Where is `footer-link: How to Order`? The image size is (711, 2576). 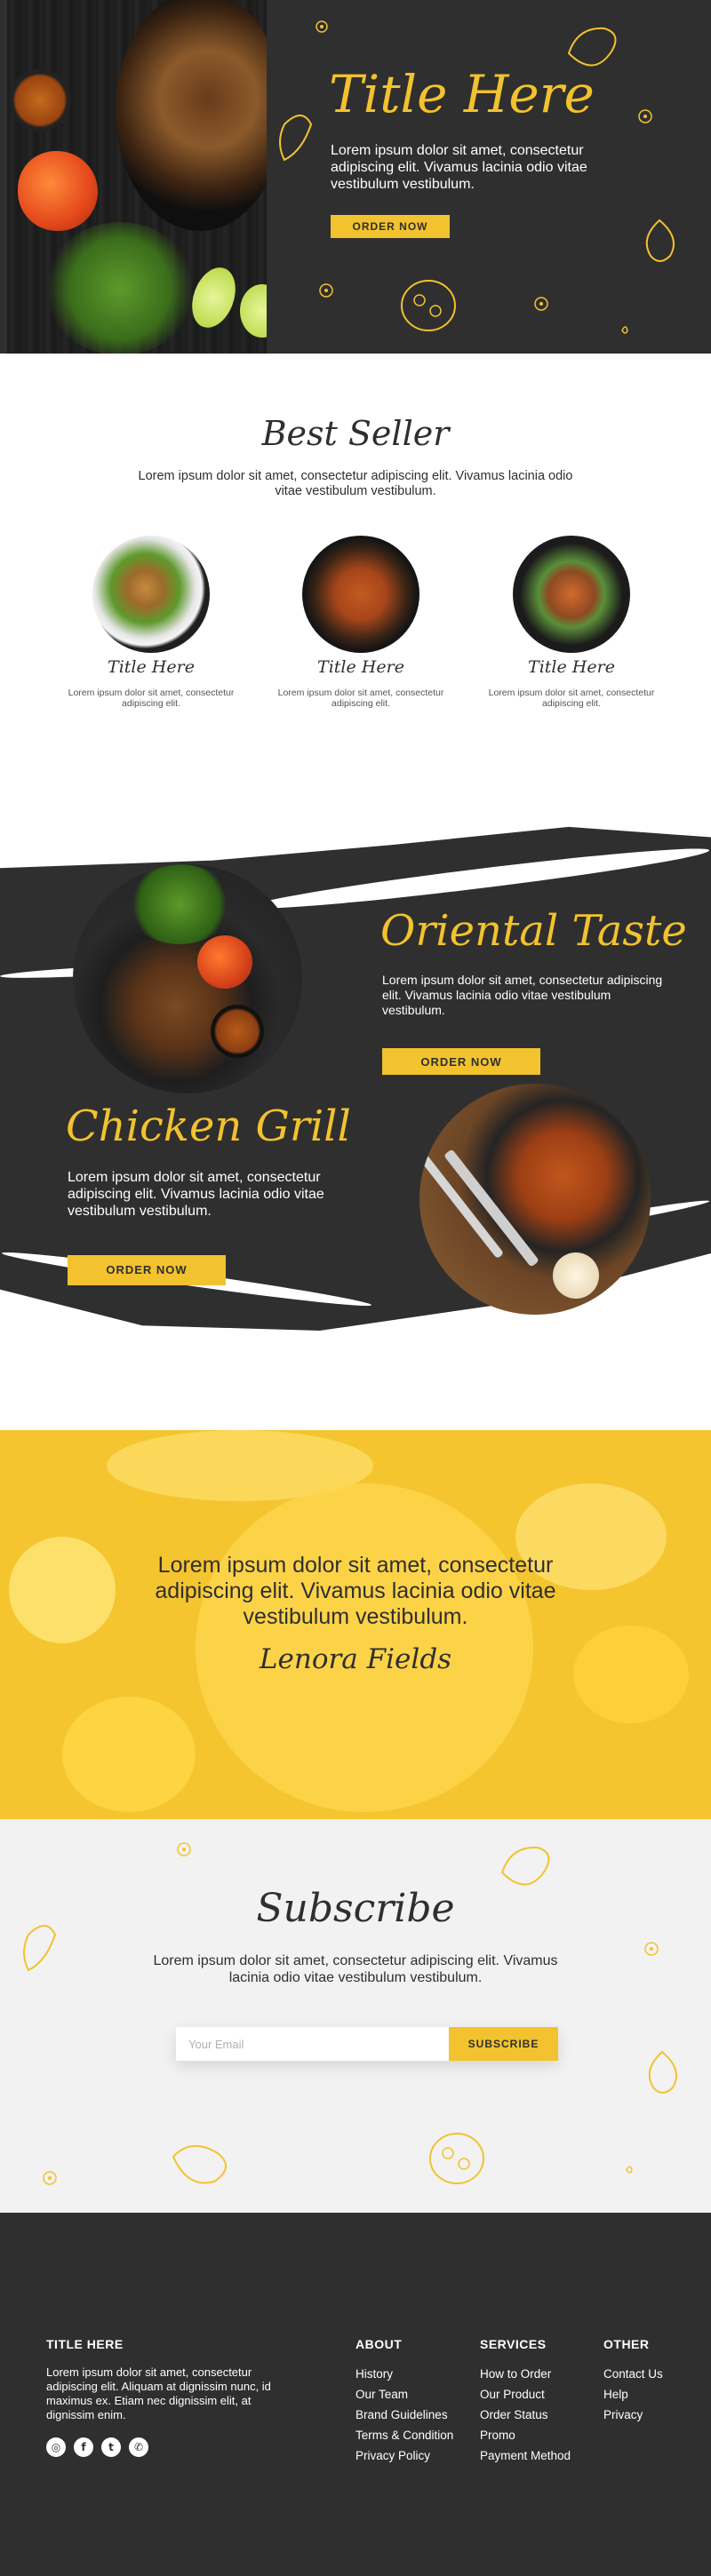 footer-link: How to Order is located at coordinates (525, 2374).